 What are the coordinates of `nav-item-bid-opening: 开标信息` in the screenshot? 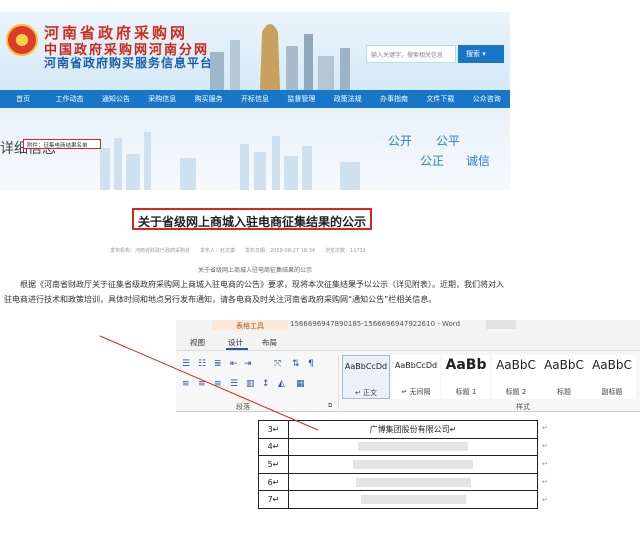 It's located at (255, 99).